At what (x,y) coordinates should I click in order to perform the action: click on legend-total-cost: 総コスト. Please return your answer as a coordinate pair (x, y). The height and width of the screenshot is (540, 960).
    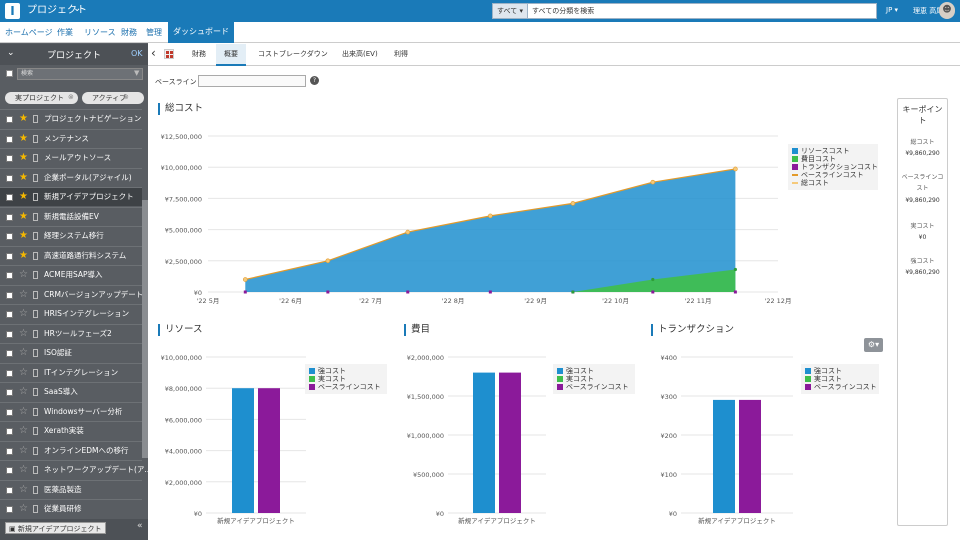
    Looking at the image, I should click on (833, 183).